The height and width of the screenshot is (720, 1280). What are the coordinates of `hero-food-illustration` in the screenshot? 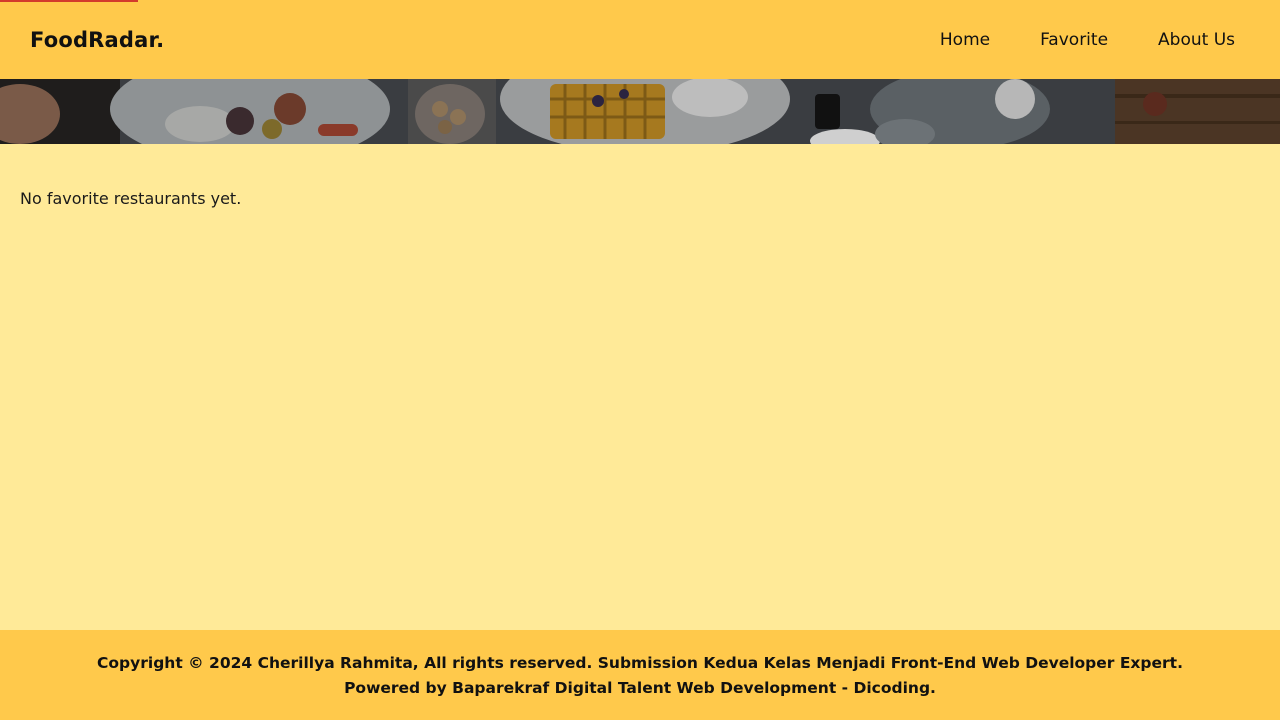 It's located at (640, 111).